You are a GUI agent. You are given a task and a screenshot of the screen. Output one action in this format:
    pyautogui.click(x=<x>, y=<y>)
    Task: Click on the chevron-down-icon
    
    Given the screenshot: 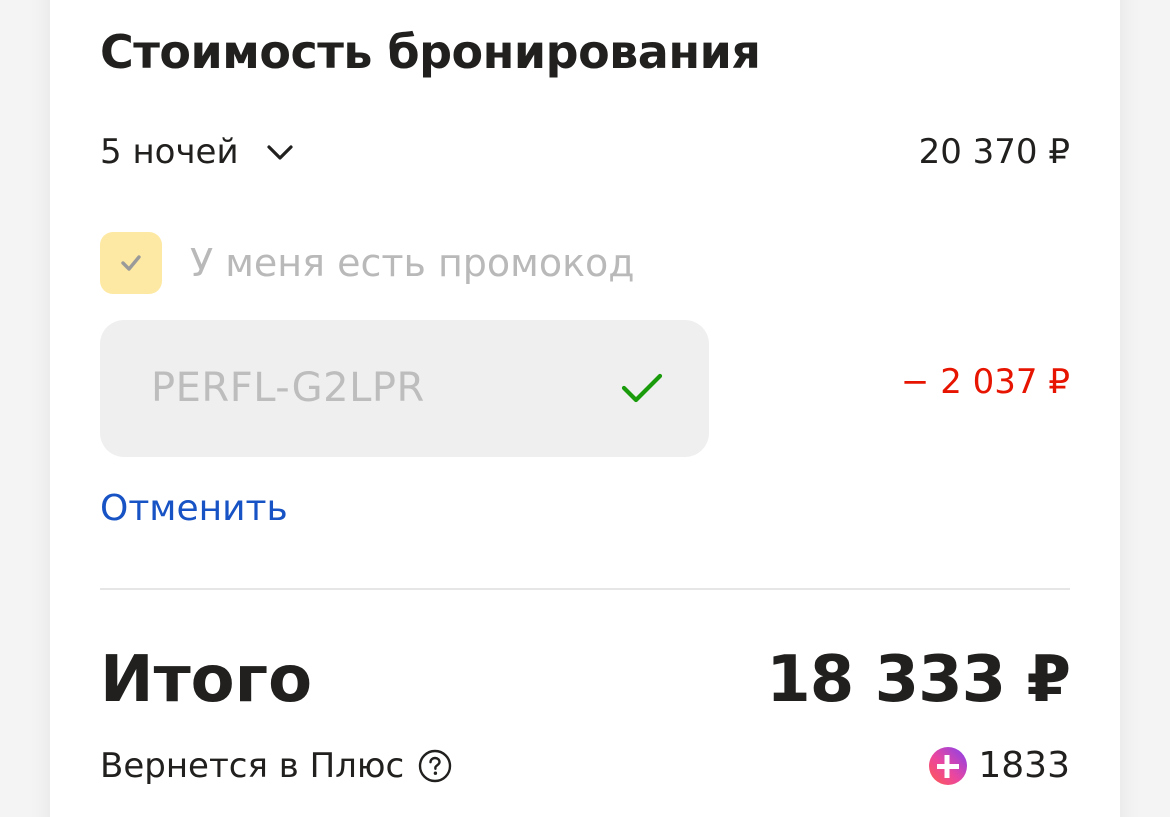 What is the action you would take?
    pyautogui.click(x=279, y=152)
    